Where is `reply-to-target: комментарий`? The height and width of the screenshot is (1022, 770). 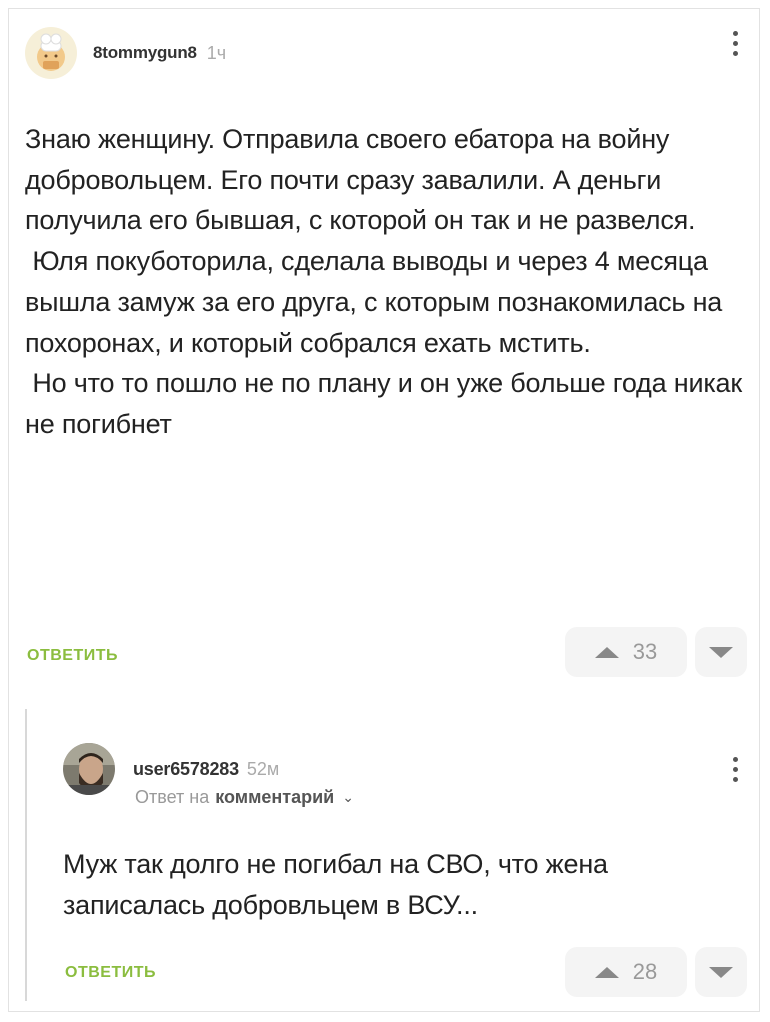
reply-to-target: комментарий is located at coordinates (274, 797).